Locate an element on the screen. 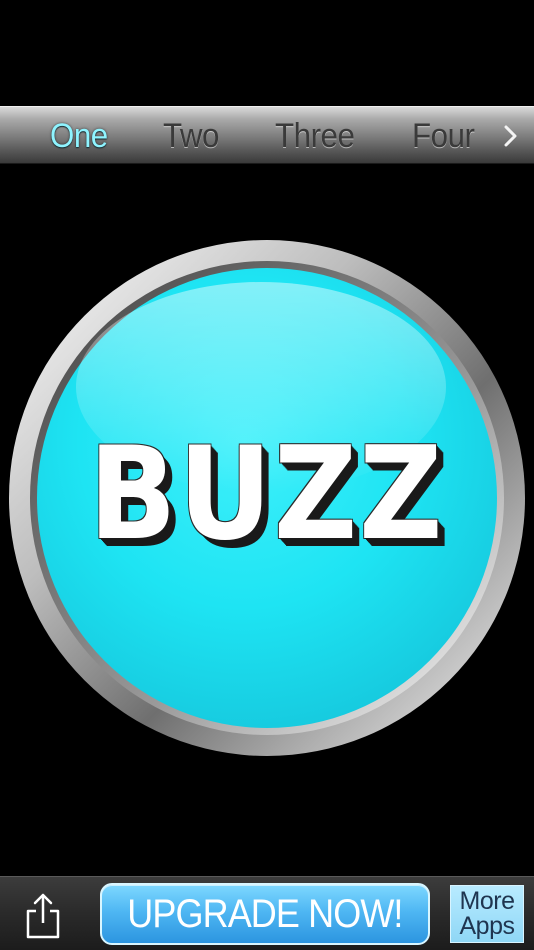 This screenshot has height=950, width=534. tab-one: One is located at coordinates (79, 136).